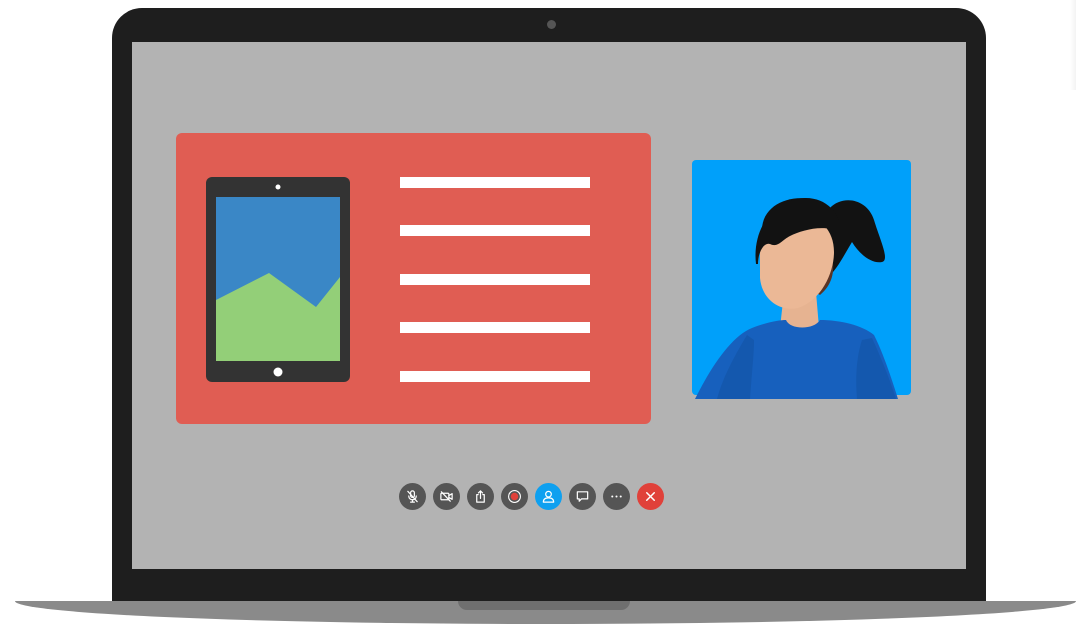  I want to click on record-button, so click(514, 496).